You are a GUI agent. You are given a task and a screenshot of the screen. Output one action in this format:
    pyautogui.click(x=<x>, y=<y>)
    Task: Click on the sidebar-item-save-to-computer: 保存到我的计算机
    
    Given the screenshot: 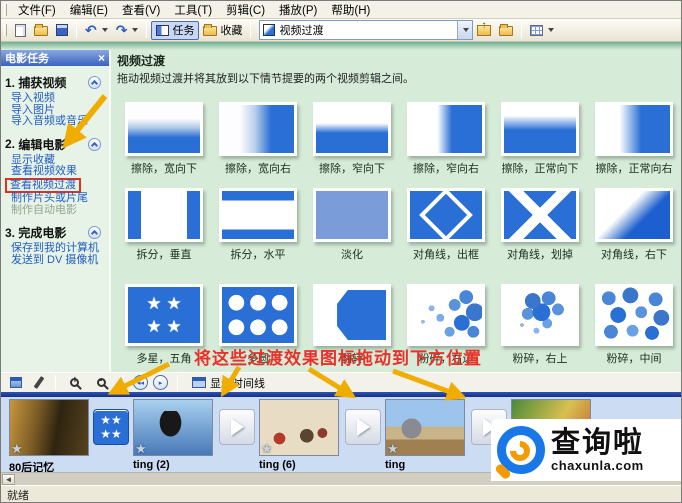 What is the action you would take?
    pyautogui.click(x=59, y=248)
    